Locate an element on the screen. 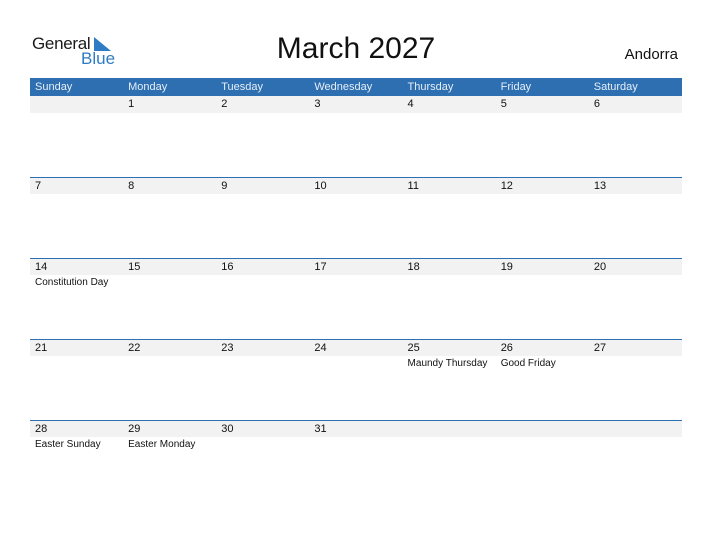 Image resolution: width=712 pixels, height=550 pixels. week-row: 1 2 3 4 5 6 is located at coordinates (356, 136).